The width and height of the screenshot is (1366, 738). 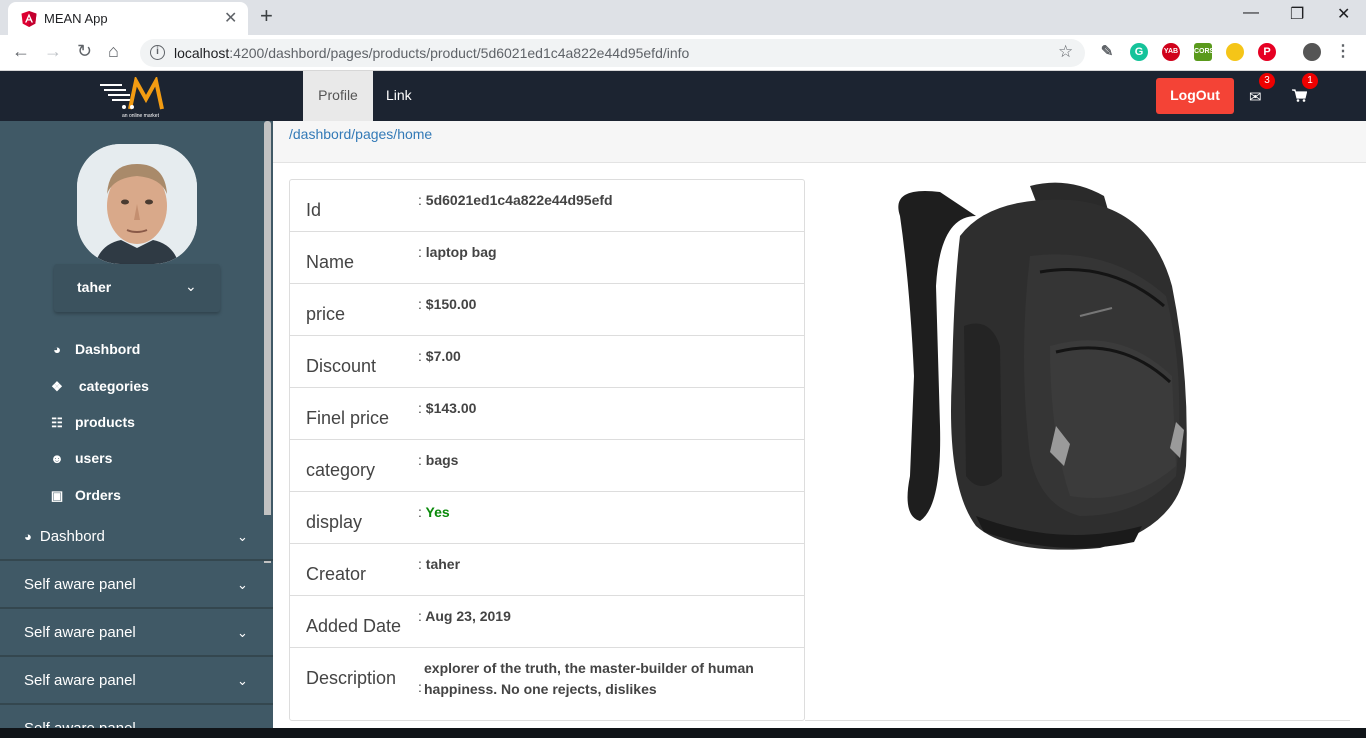 What do you see at coordinates (442, 460) in the screenshot?
I see `row-value-text: bags` at bounding box center [442, 460].